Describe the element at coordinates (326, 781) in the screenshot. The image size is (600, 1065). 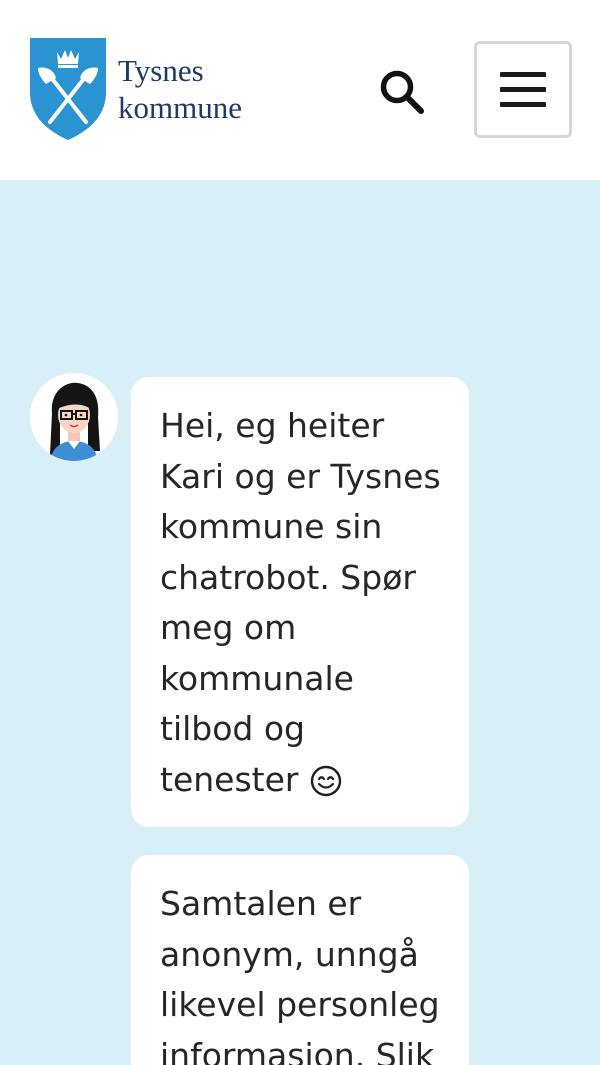
I see `smiling-face-icon` at that location.